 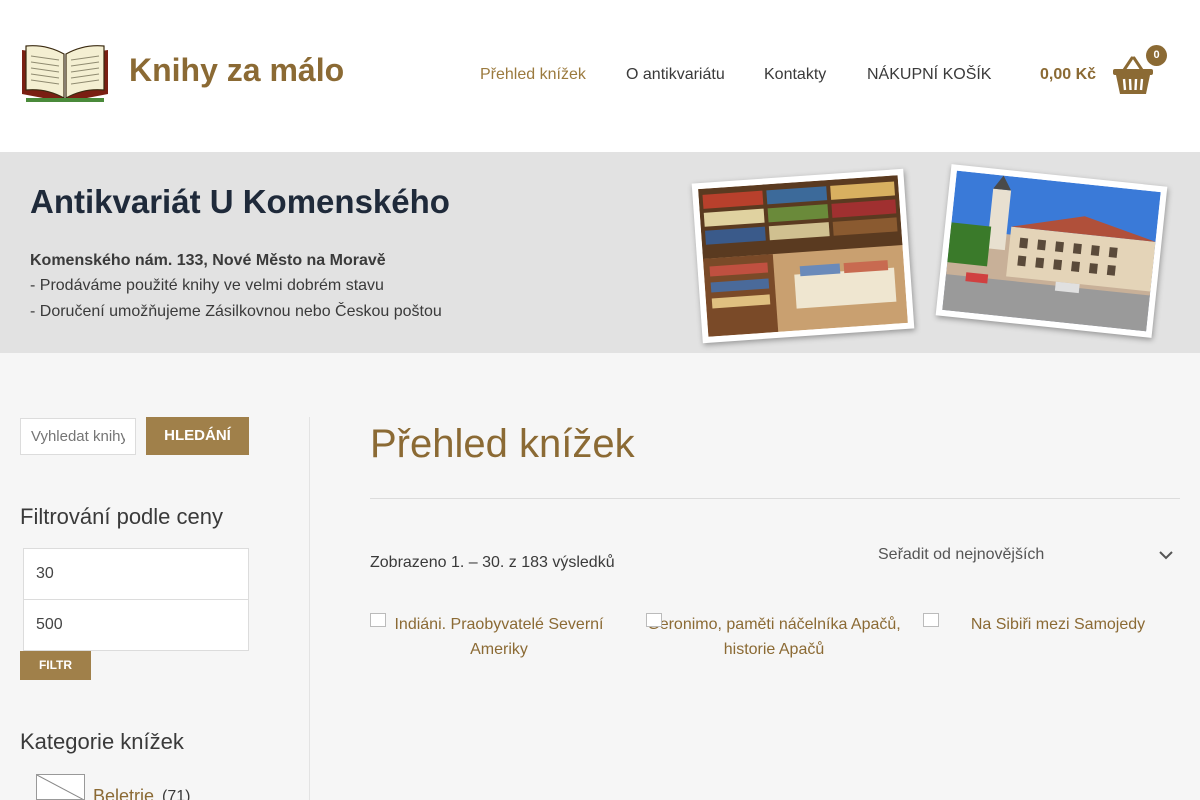 I want to click on category-link-beletrie: Beletrie, so click(x=123, y=793).